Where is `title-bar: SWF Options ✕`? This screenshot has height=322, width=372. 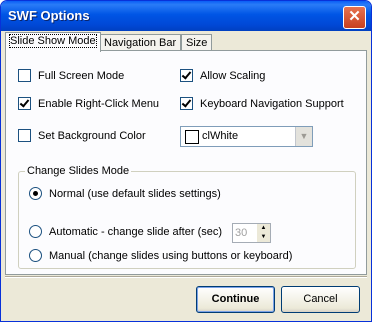
title-bar: SWF Options ✕ is located at coordinates (186, 16).